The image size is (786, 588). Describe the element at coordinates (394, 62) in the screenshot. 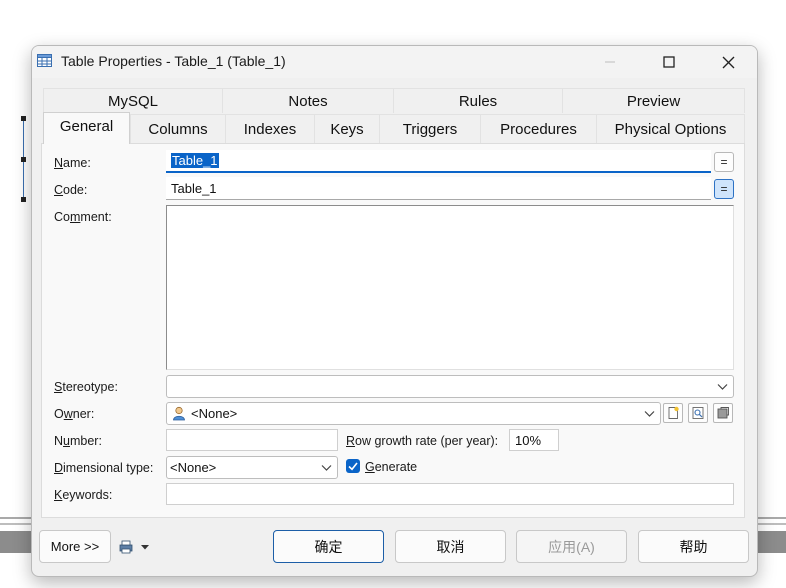

I see `title-bar: Table Properties - Table_1 (Table_1)` at that location.